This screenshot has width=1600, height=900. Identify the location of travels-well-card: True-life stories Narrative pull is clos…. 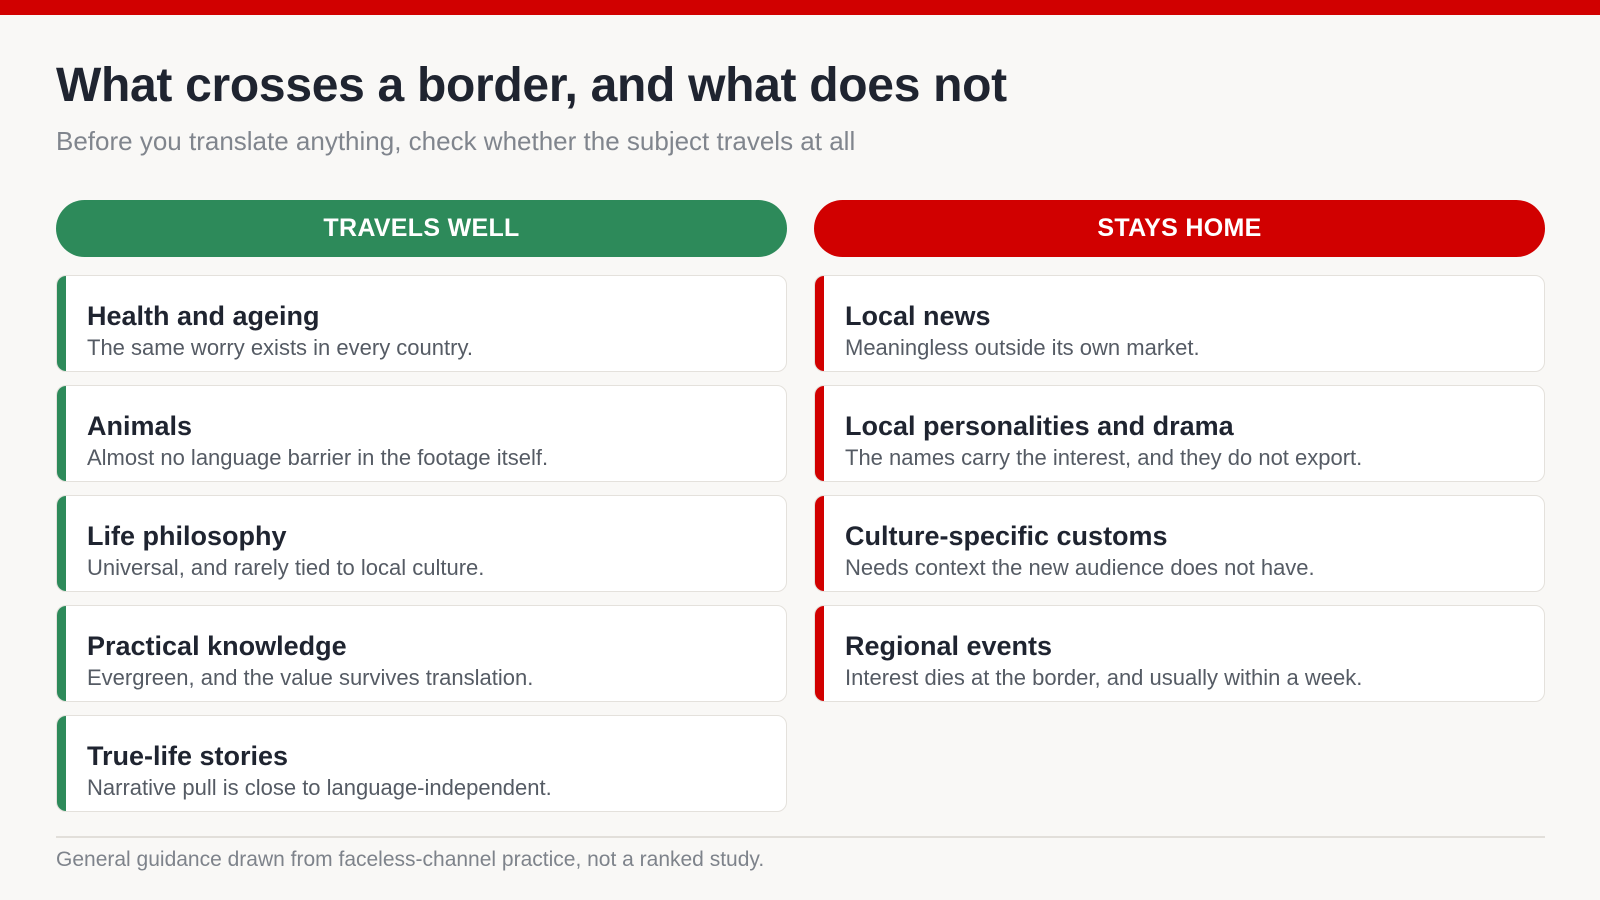
(421, 763).